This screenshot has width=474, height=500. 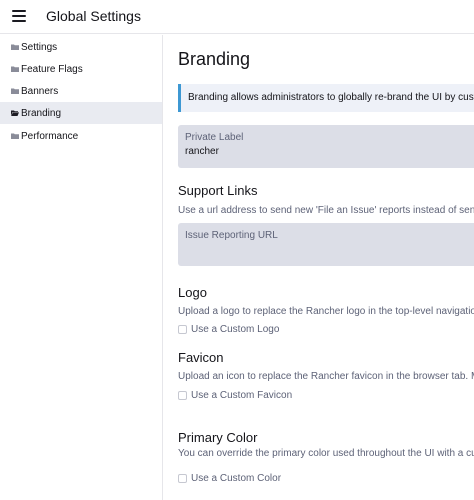 I want to click on logo-title: Logo, so click(x=192, y=292).